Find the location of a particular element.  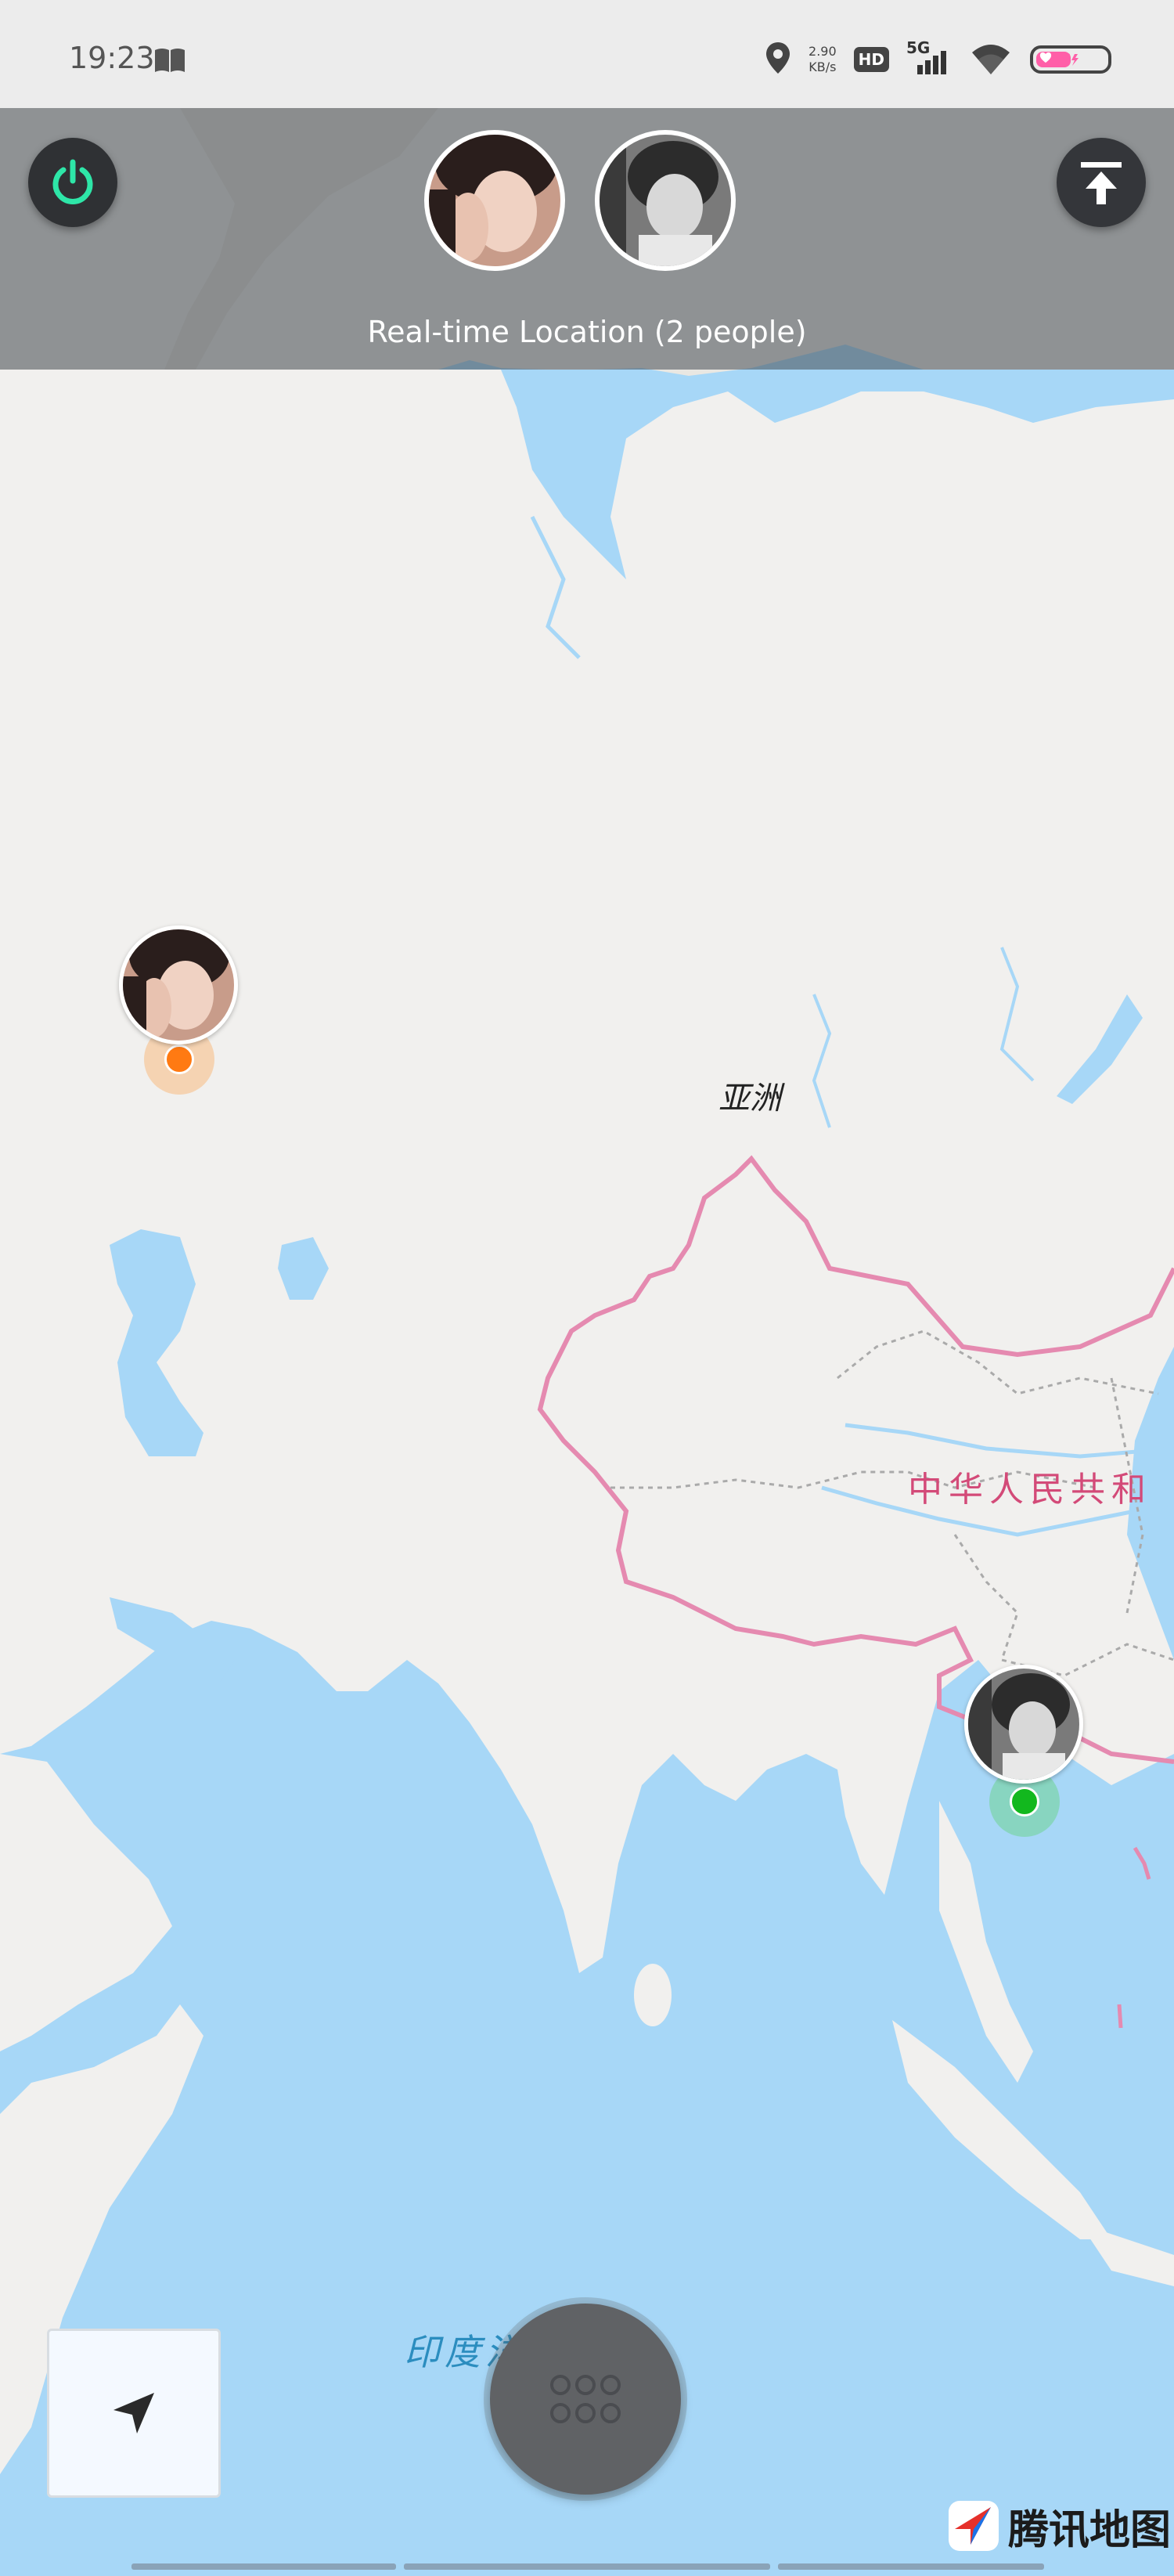

net-speed-unit: KB/s is located at coordinates (823, 67).